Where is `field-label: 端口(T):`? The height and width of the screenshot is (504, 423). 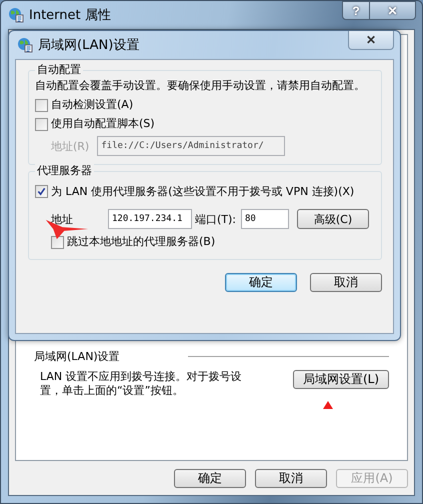
field-label: 端口(T): is located at coordinates (215, 219).